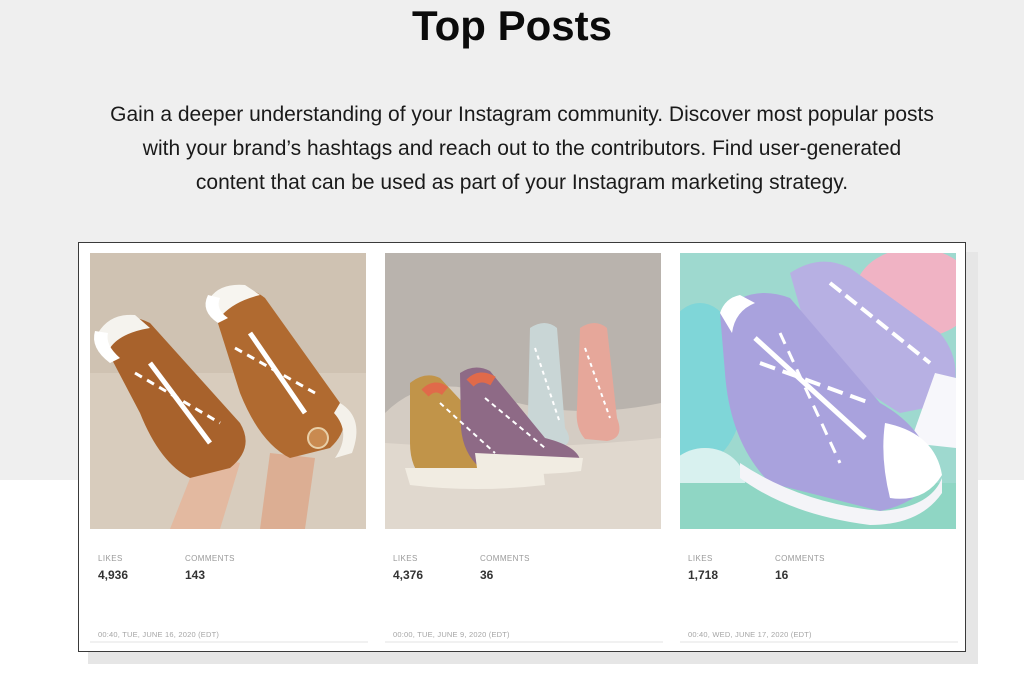 The height and width of the screenshot is (683, 1024). Describe the element at coordinates (487, 575) in the screenshot. I see `comments-count: 36` at that location.